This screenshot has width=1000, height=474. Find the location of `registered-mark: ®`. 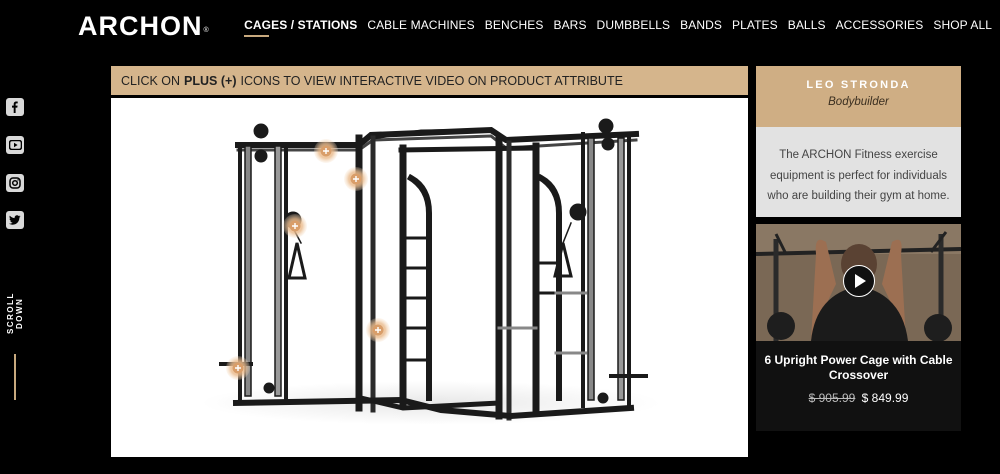

registered-mark: ® is located at coordinates (206, 30).